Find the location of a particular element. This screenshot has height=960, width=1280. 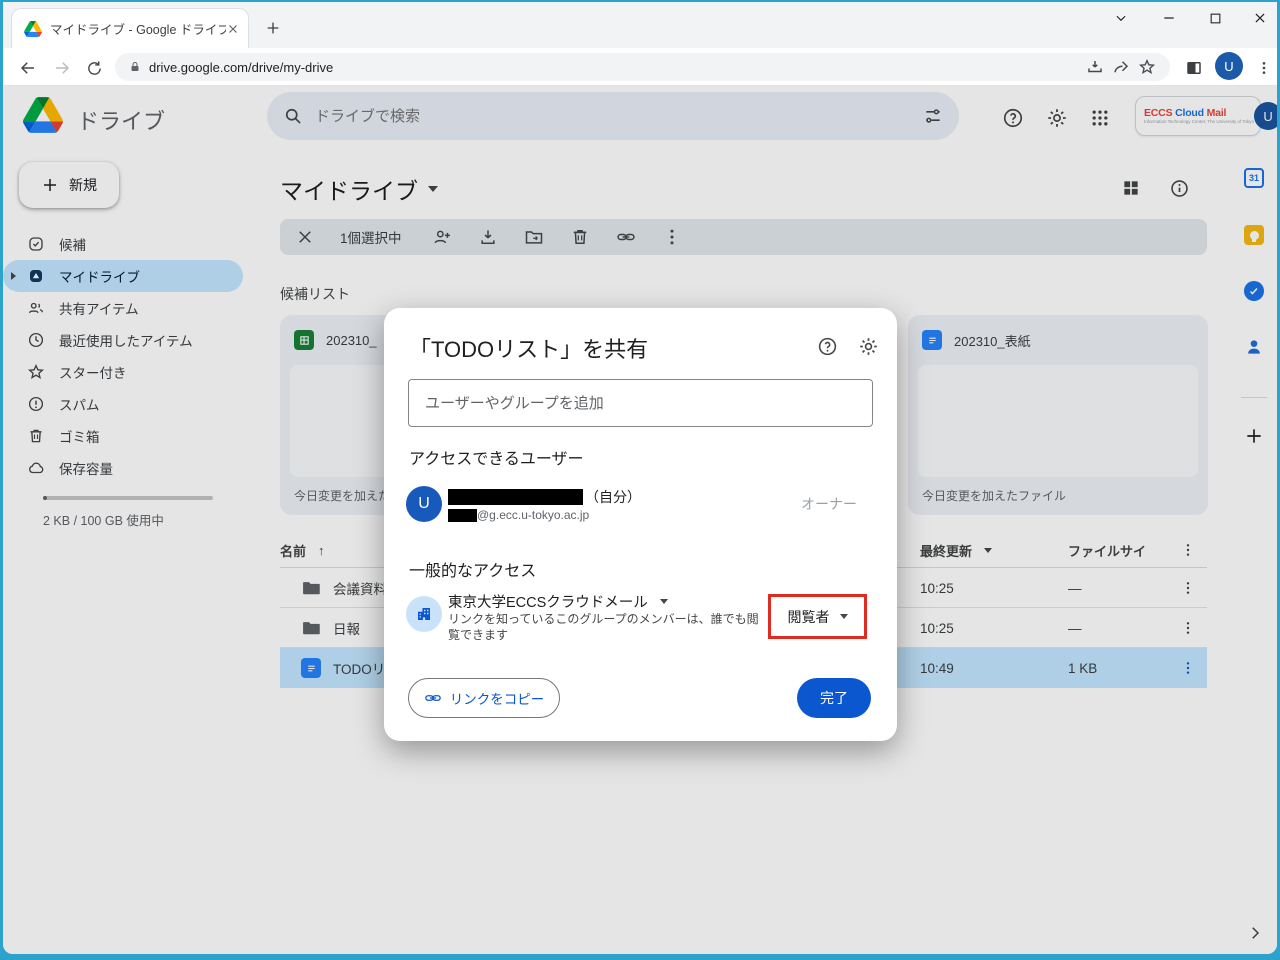

bookmark-star-icon is located at coordinates (1147, 67).